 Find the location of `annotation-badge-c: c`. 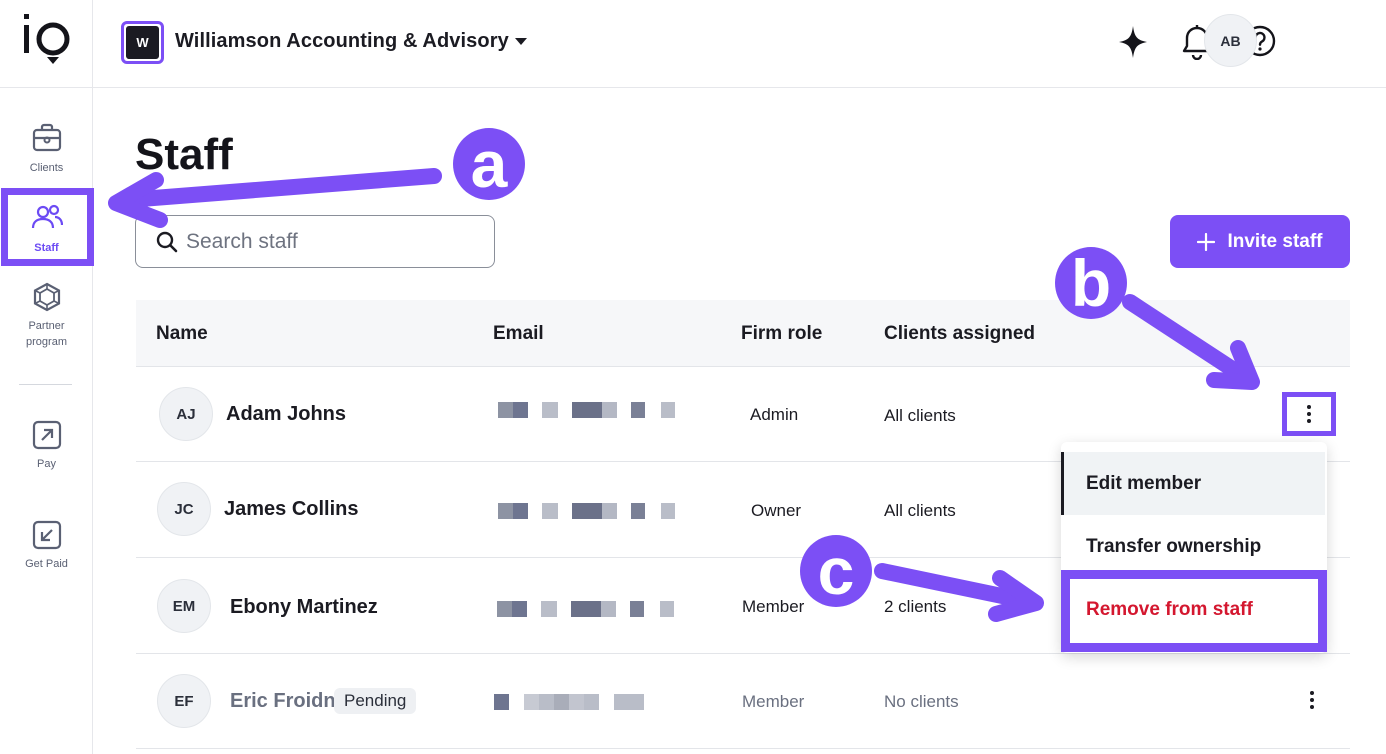

annotation-badge-c: c is located at coordinates (836, 571).